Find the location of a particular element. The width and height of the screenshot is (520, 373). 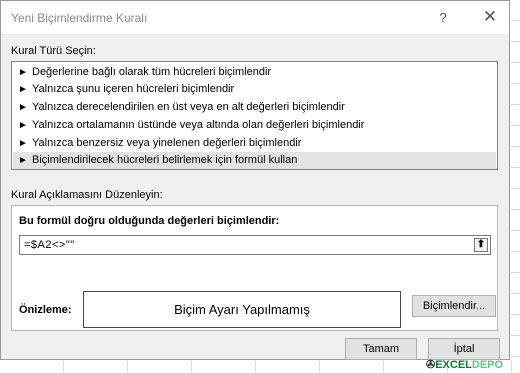

dialog-title: Yeni Biçimlendirme Kuralı is located at coordinates (79, 18).